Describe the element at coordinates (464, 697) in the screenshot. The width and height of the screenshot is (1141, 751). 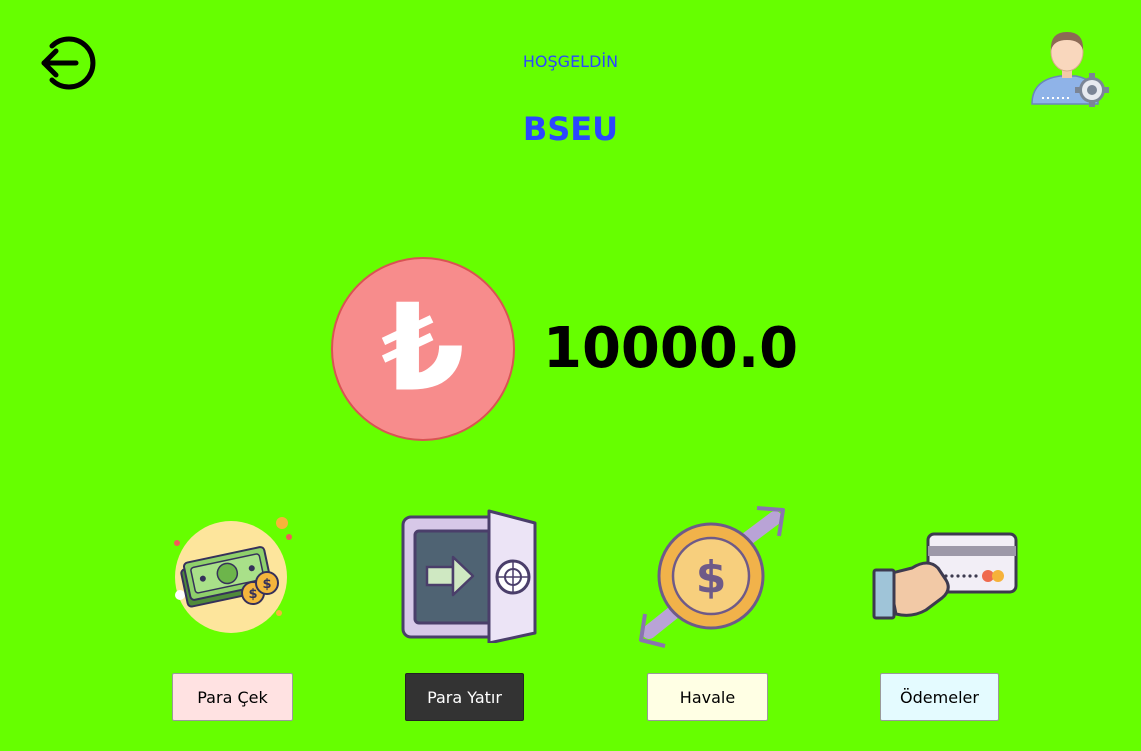
I see `deposit-button: Para Yatır` at that location.